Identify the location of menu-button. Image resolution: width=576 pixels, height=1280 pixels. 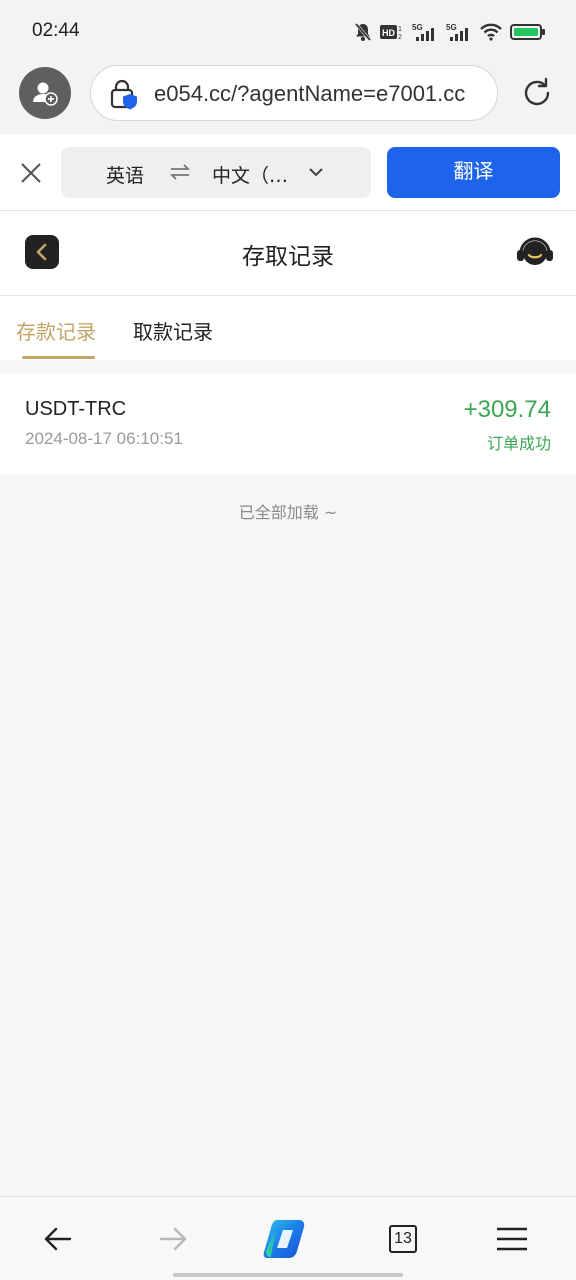
(512, 1239).